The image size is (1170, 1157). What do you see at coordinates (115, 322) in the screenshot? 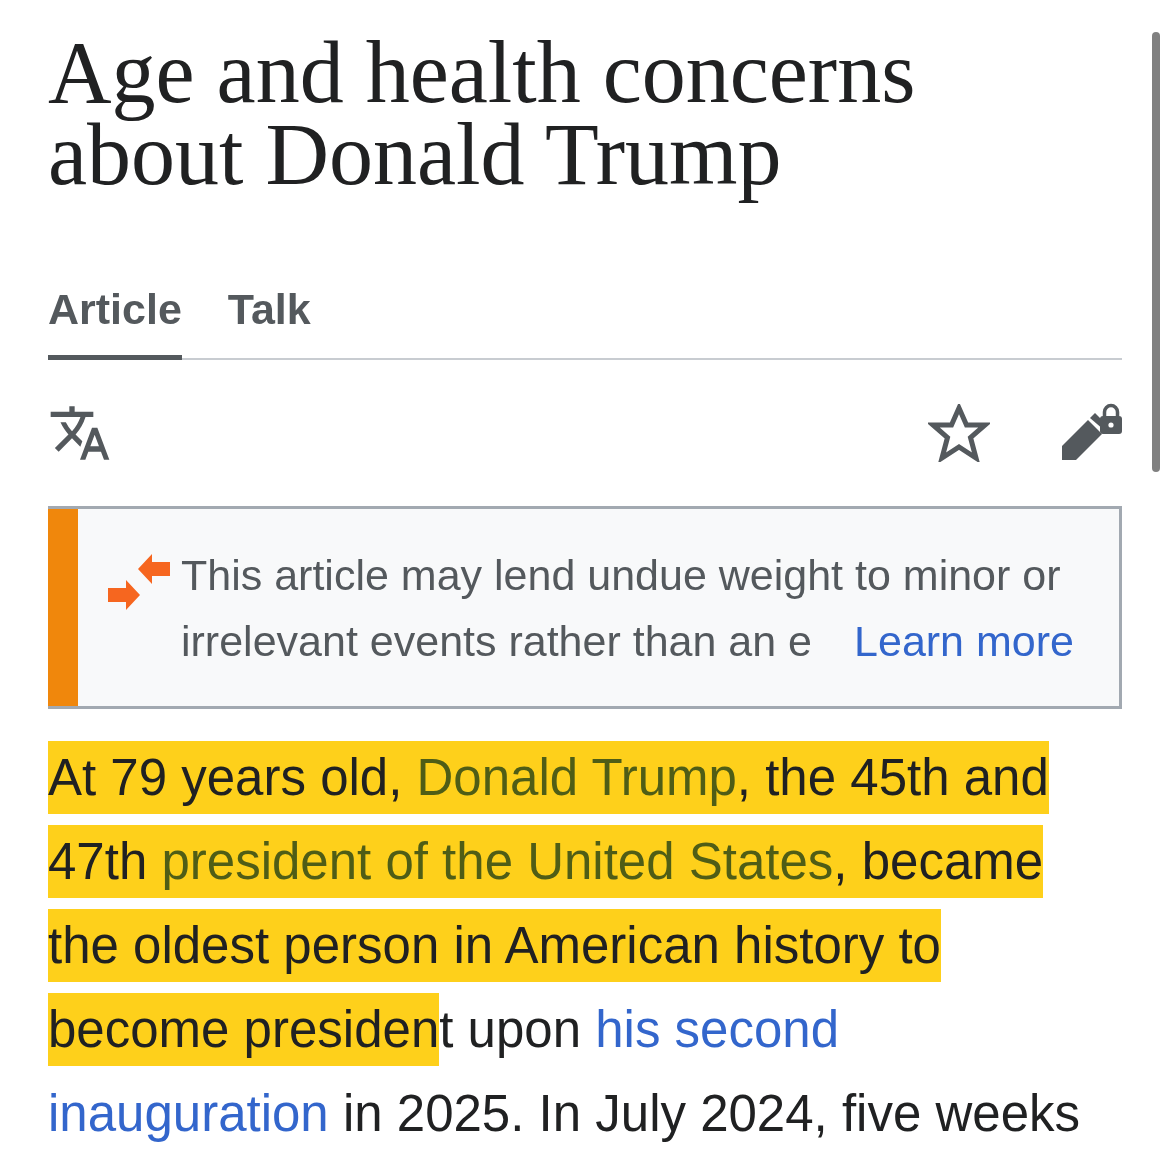
I see `tab: Article` at bounding box center [115, 322].